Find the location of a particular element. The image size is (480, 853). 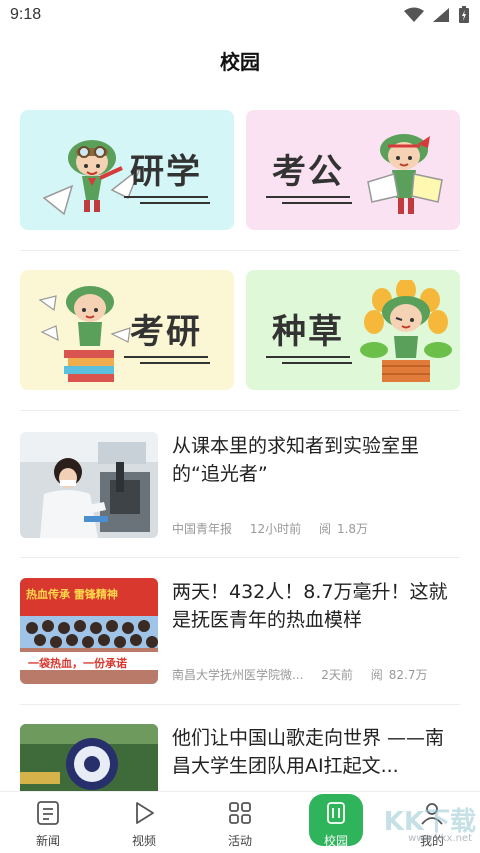

news-title: 从课本里的求知者到实验室里的“追光者” is located at coordinates (296, 460).